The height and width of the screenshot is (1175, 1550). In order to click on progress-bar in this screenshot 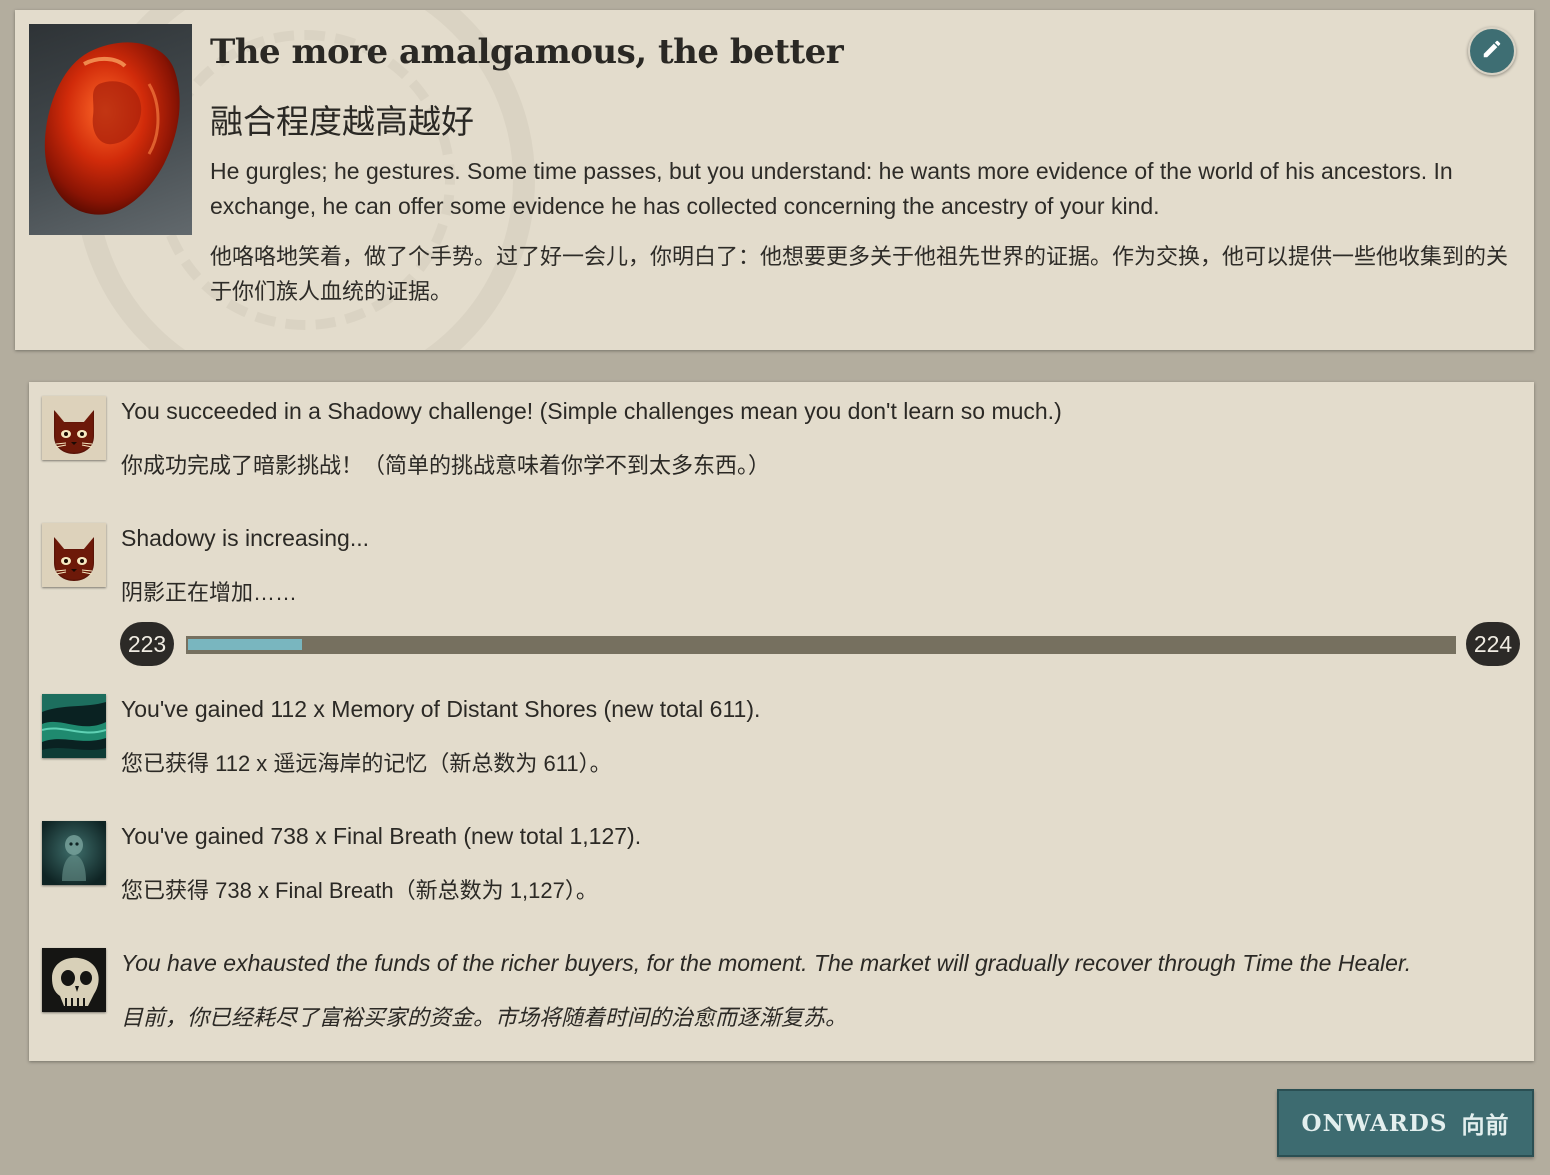, I will do `click(821, 645)`.